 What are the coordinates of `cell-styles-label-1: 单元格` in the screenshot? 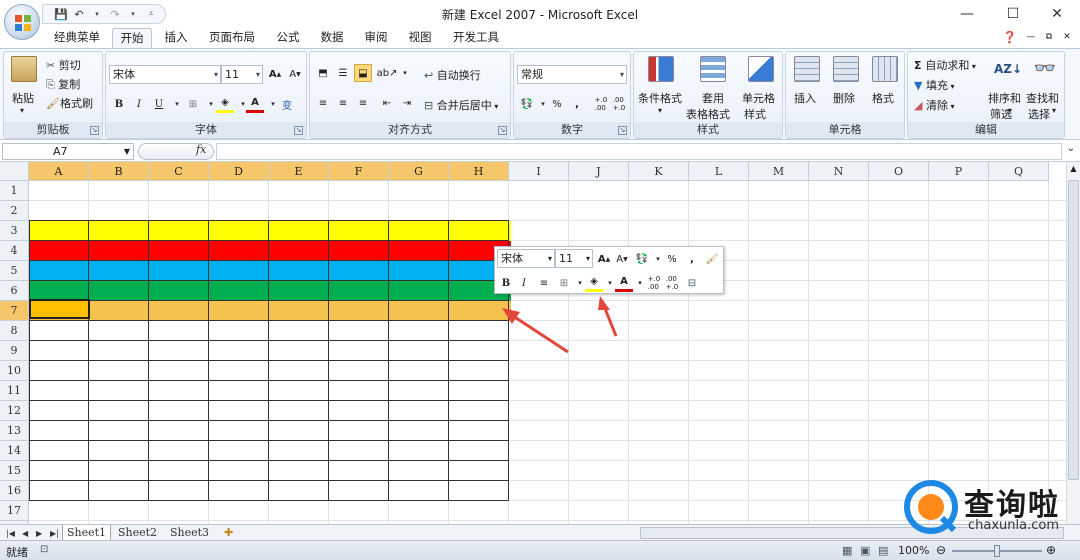 It's located at (758, 98).